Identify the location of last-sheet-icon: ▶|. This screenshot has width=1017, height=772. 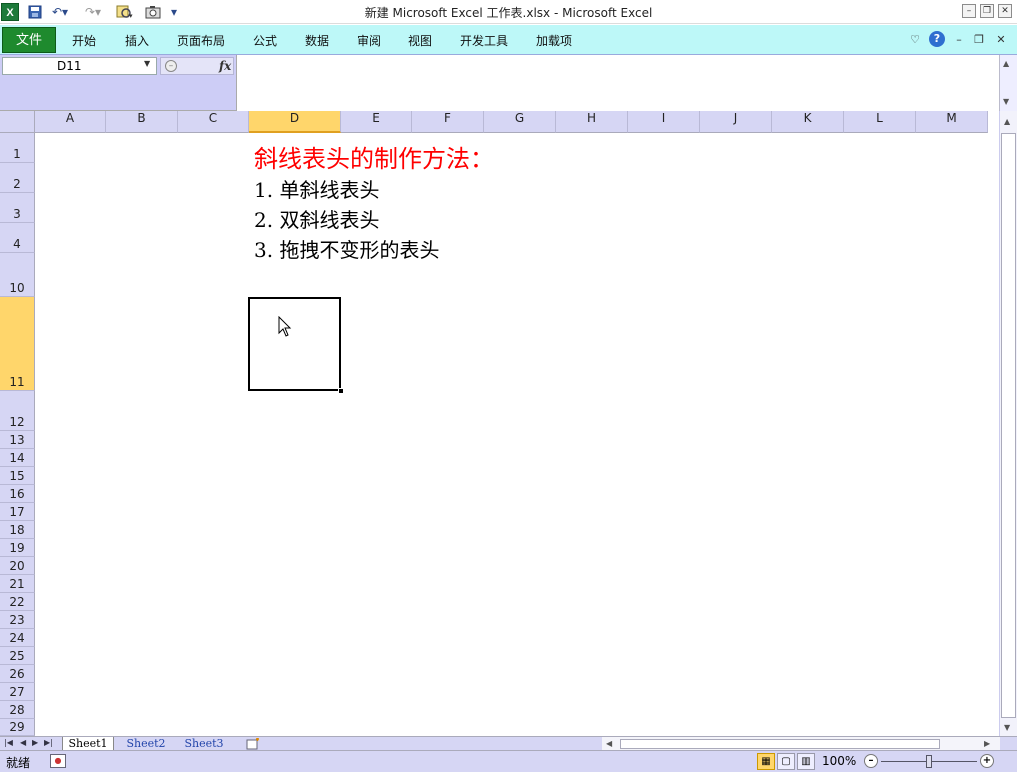
(48, 742).